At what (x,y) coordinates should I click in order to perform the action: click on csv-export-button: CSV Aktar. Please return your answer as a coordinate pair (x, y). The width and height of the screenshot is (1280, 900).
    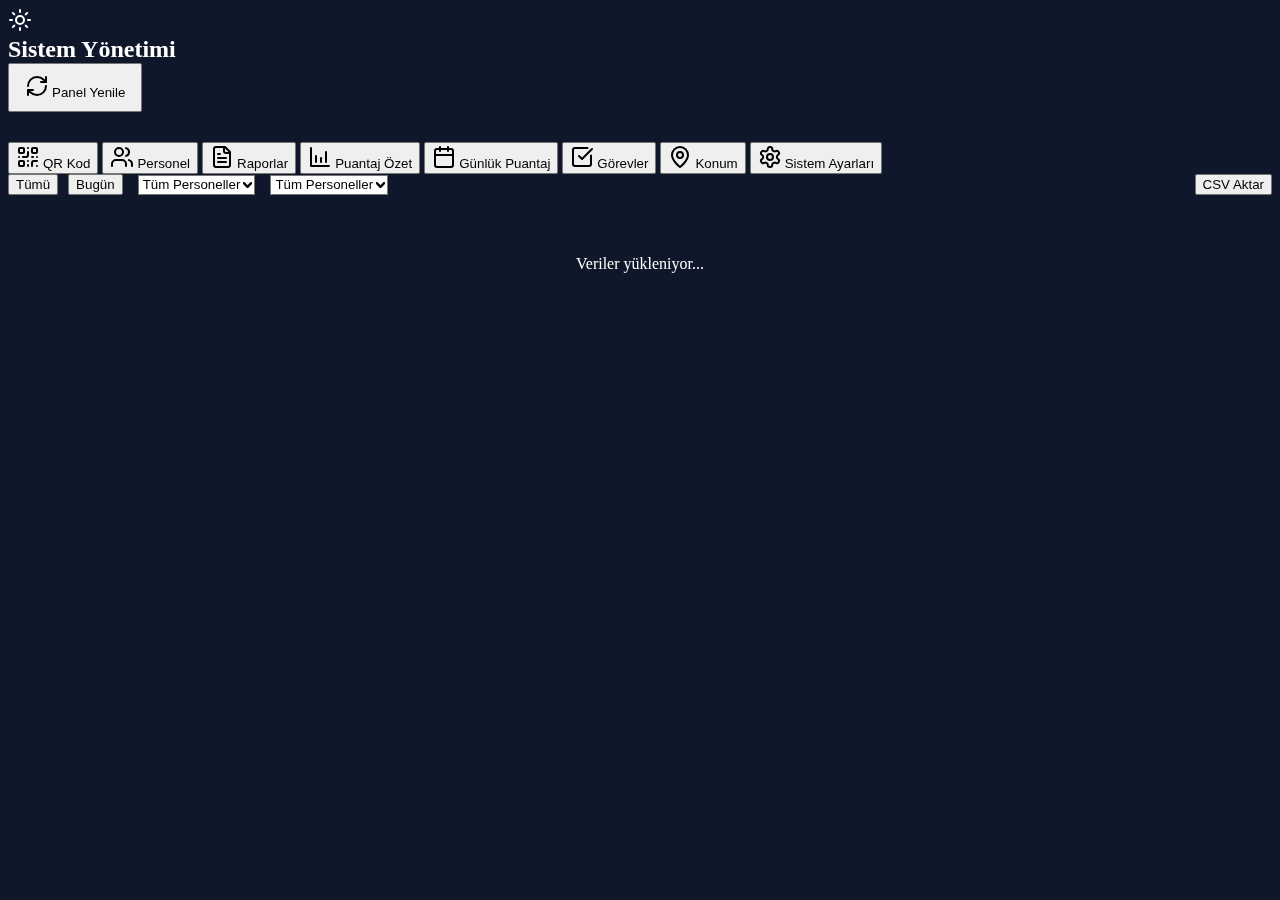
    Looking at the image, I should click on (1233, 184).